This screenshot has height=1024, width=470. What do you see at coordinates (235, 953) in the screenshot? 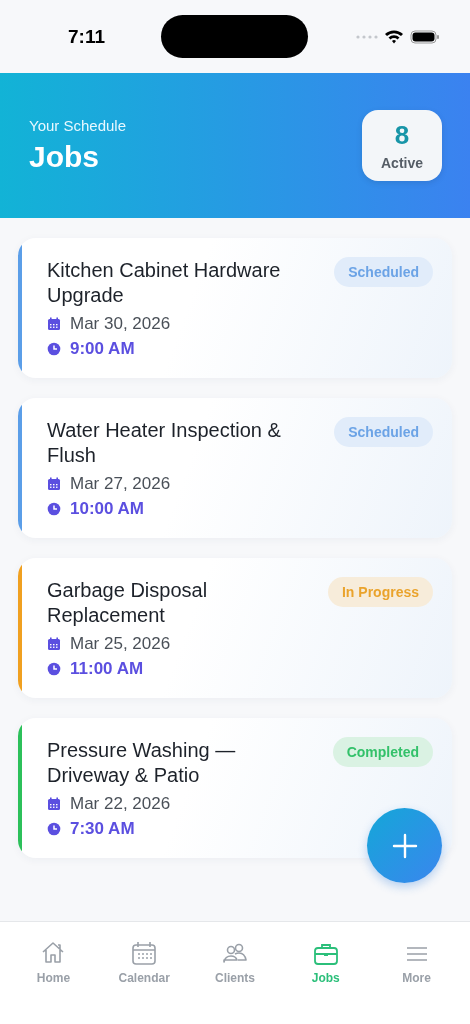
I see `tab-item: Clients` at bounding box center [235, 953].